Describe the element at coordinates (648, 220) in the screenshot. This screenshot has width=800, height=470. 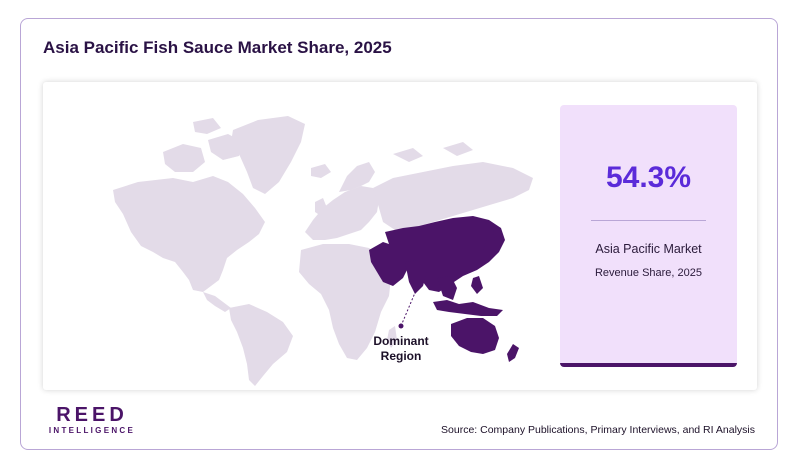
I see `stat-divider` at that location.